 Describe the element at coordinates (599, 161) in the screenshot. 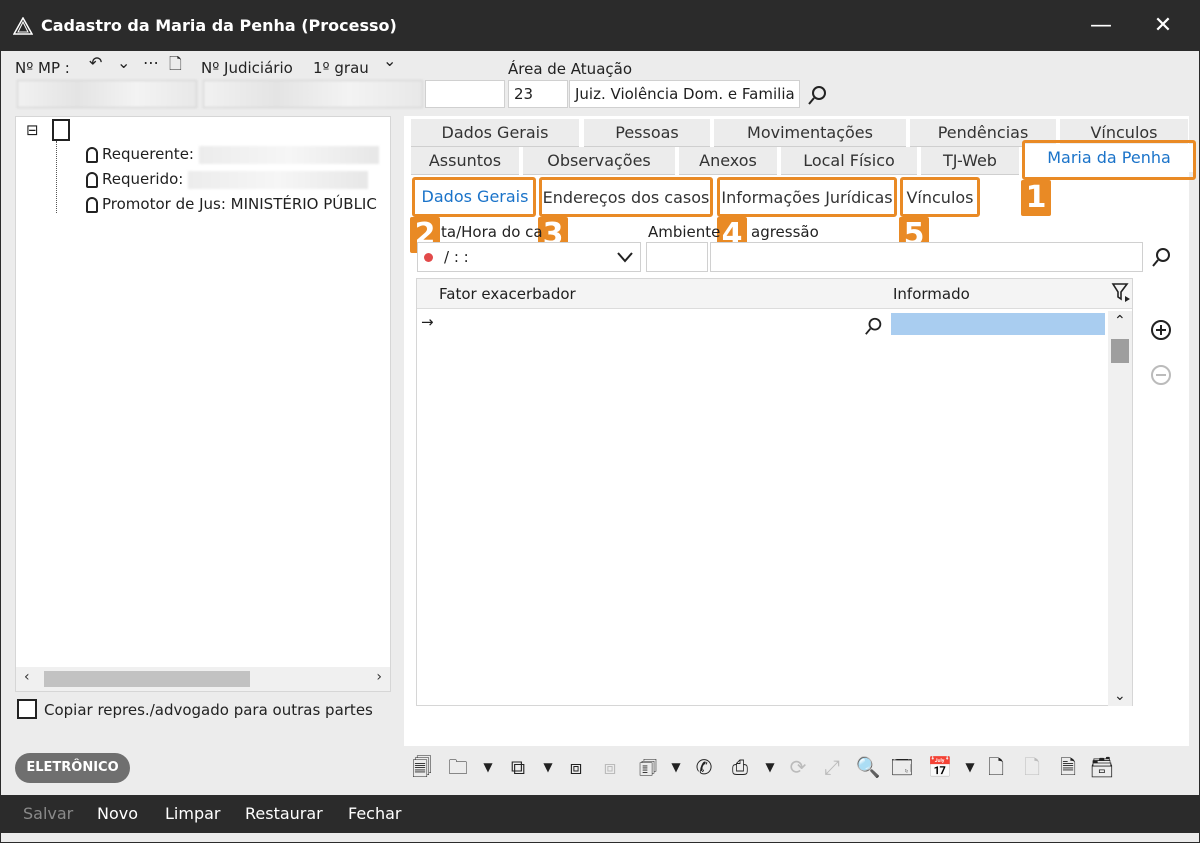

I see `tab-observacoes: Observações` at that location.